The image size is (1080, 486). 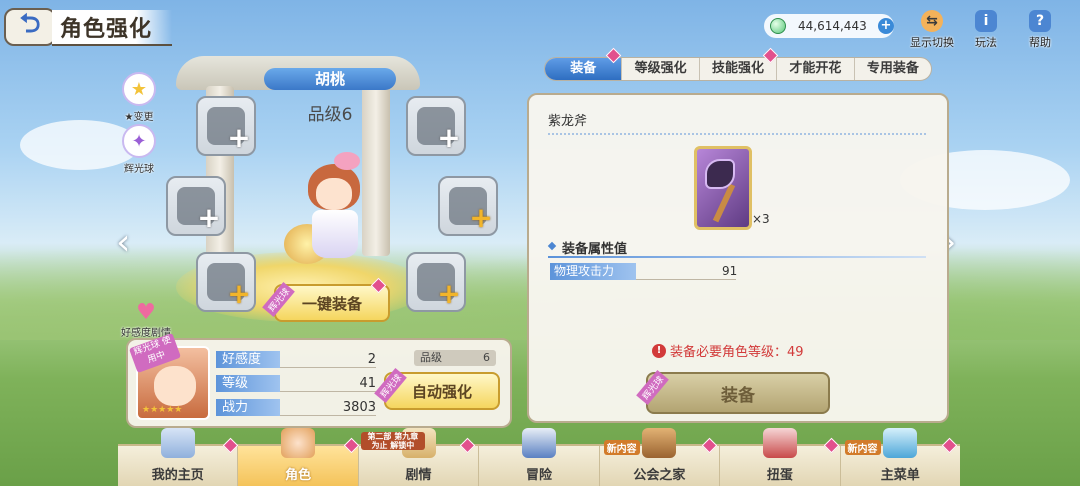 I want to click on nav-guild-house: 新内容 公会之家, so click(x=660, y=457).